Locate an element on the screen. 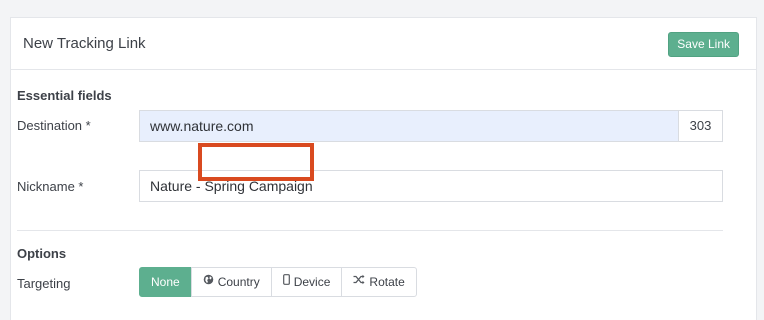 This screenshot has height=320, width=764. targeting-rotate-button: Rotate is located at coordinates (379, 282).